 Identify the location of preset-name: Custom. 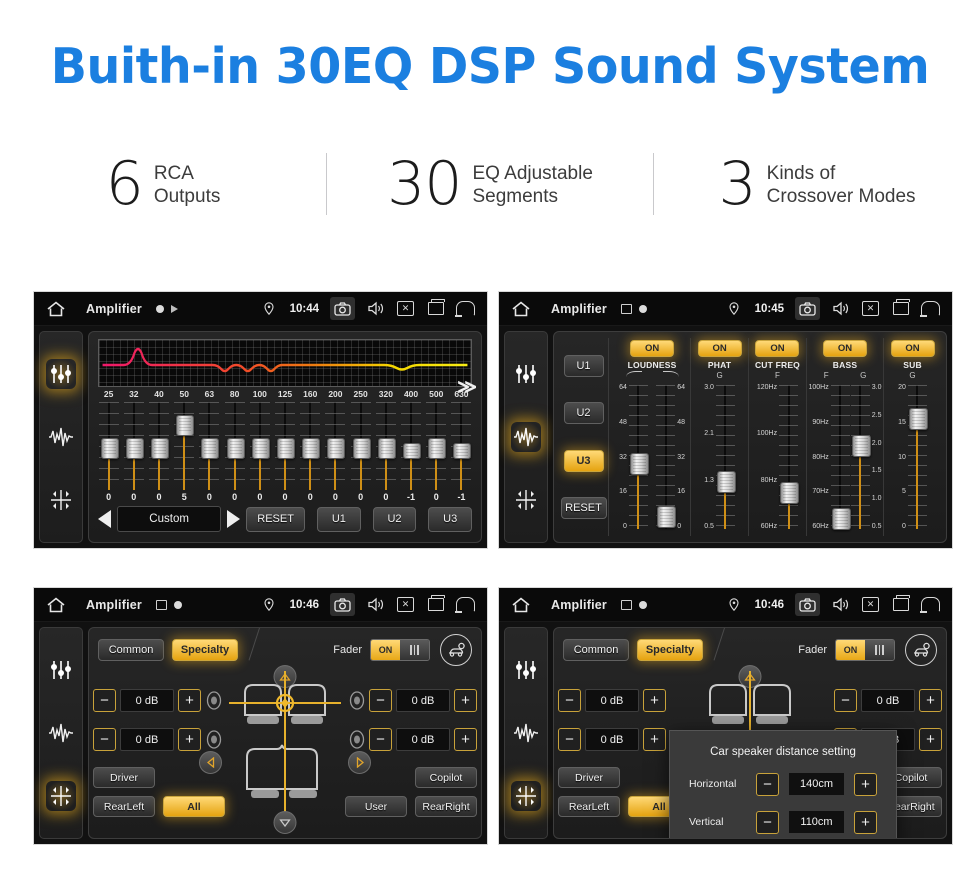
(169, 519).